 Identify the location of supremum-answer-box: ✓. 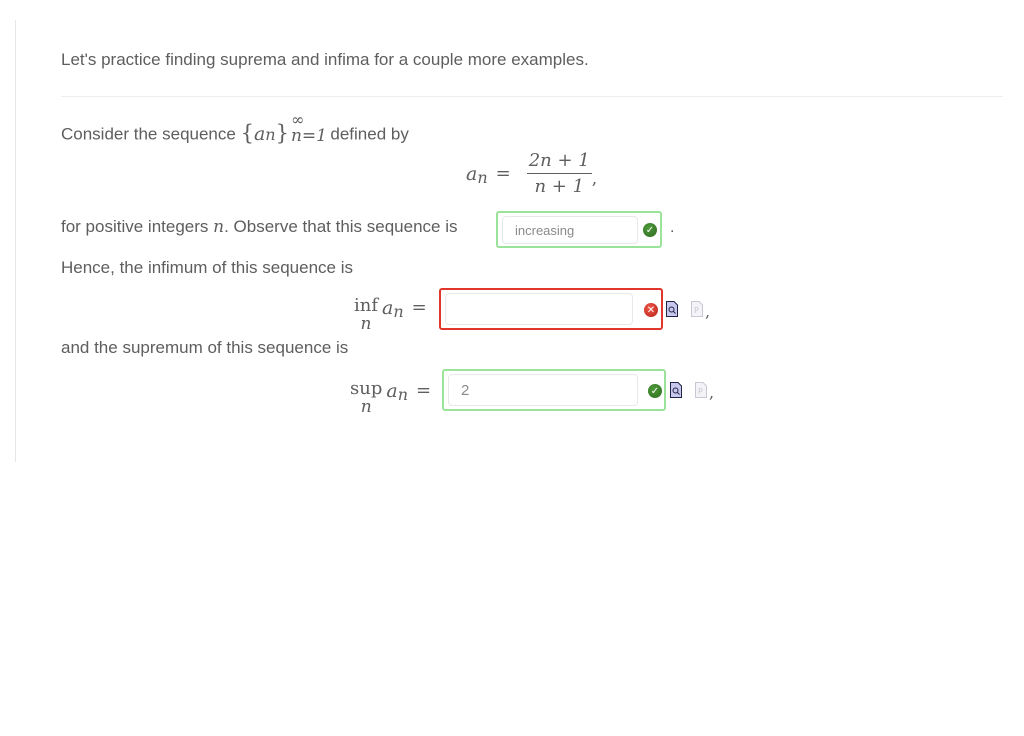
(554, 390).